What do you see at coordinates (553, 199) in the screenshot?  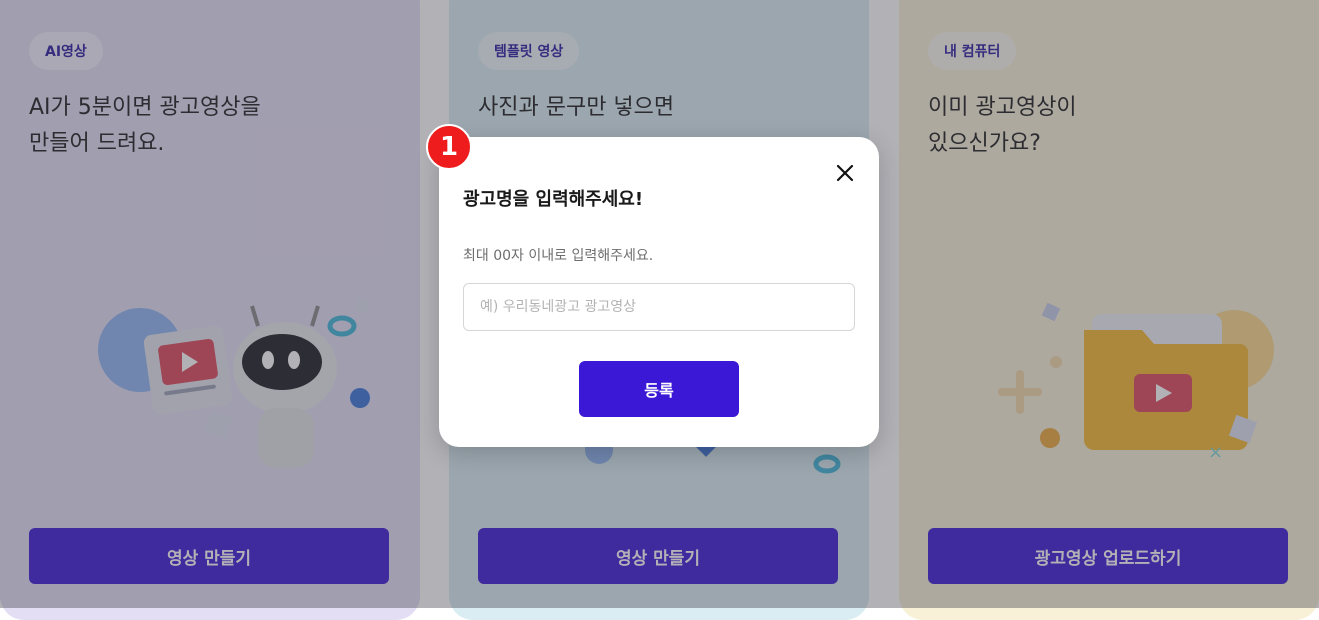 I see `dialog-title: 광고명을 입력해주세요!` at bounding box center [553, 199].